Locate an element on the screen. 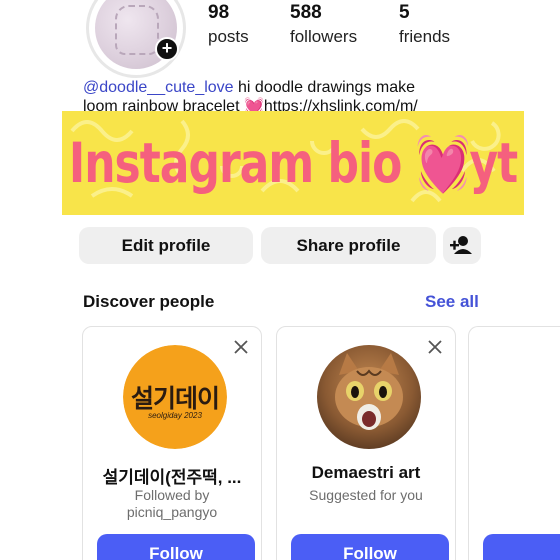 The image size is (560, 560). edit-profile-button: Edit profile is located at coordinates (166, 245).